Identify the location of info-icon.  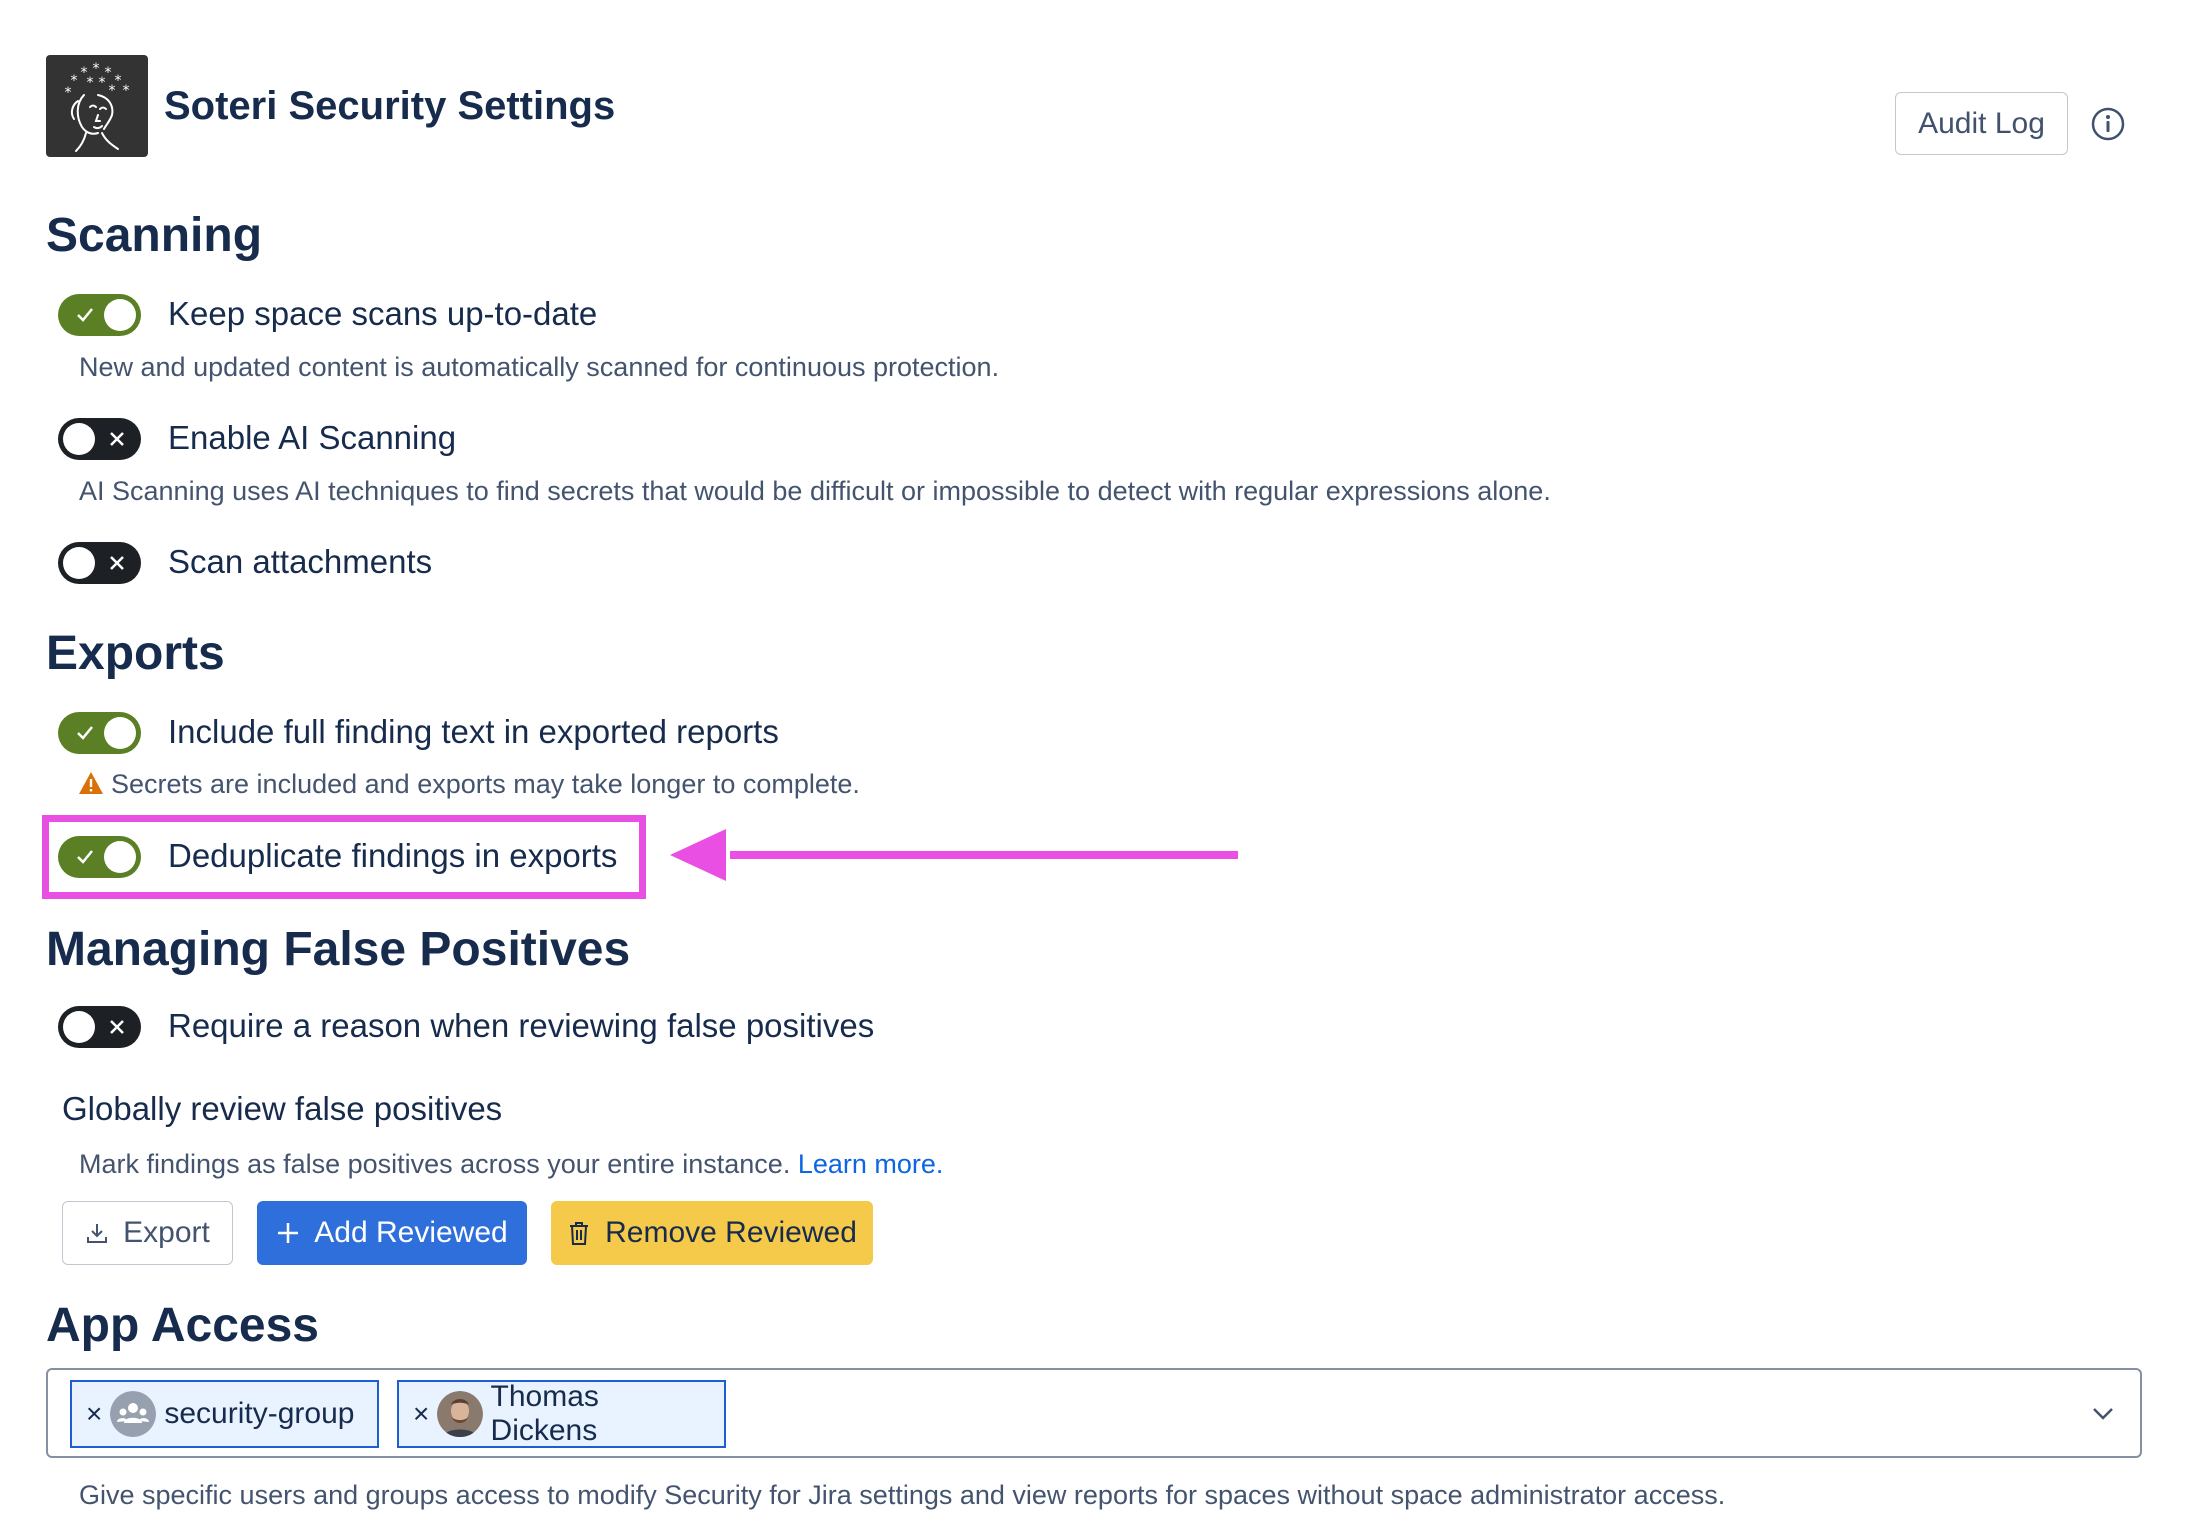
(2108, 124).